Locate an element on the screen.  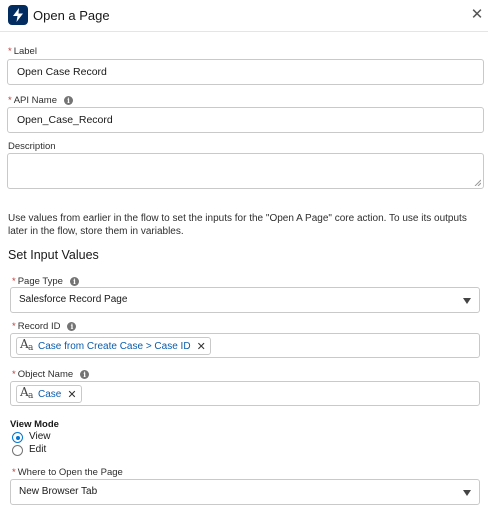
object-name-pill: Aa Case ✕ is located at coordinates (49, 394).